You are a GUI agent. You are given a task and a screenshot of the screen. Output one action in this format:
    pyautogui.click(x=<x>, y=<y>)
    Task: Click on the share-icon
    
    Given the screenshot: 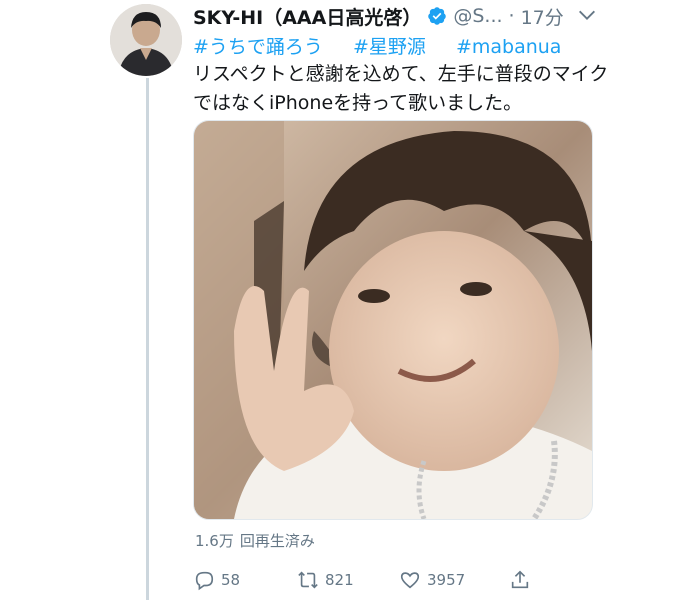 What is the action you would take?
    pyautogui.click(x=520, y=579)
    